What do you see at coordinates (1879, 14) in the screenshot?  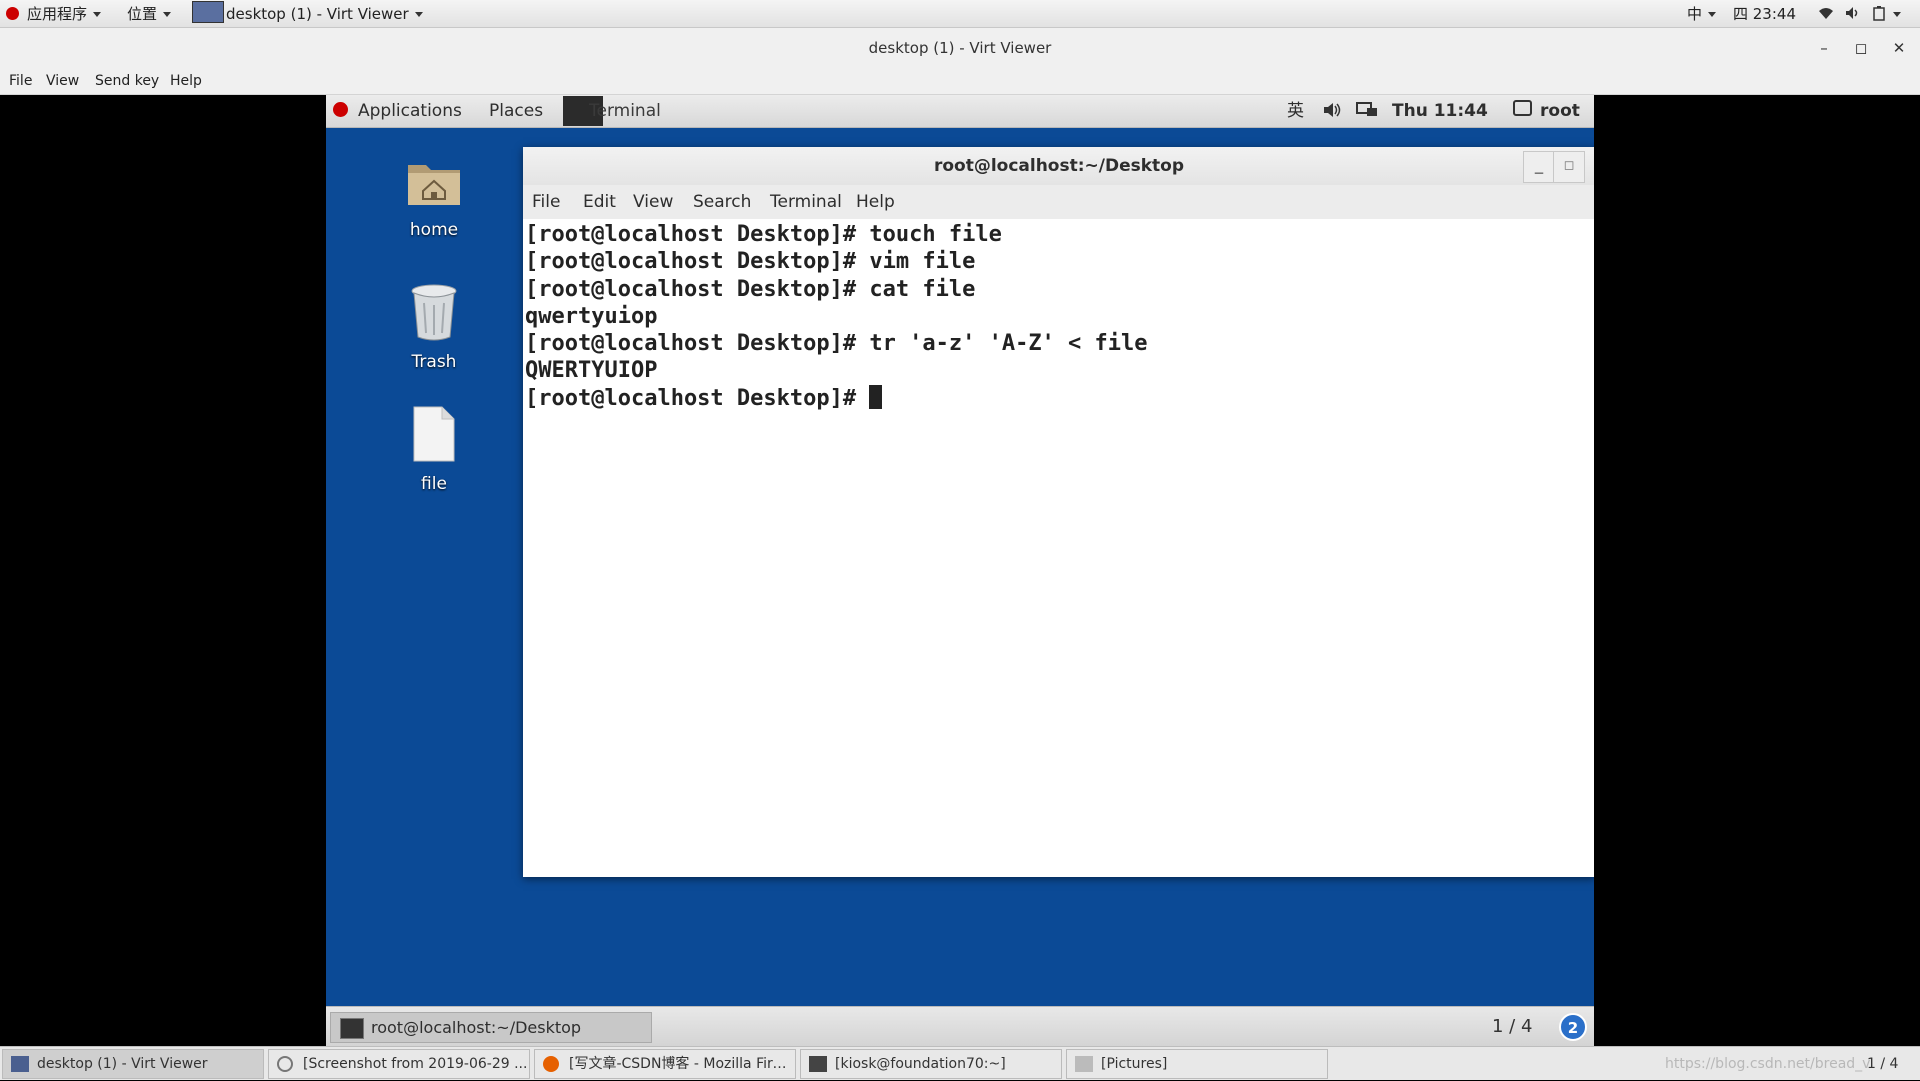 I see `battery-icon` at bounding box center [1879, 14].